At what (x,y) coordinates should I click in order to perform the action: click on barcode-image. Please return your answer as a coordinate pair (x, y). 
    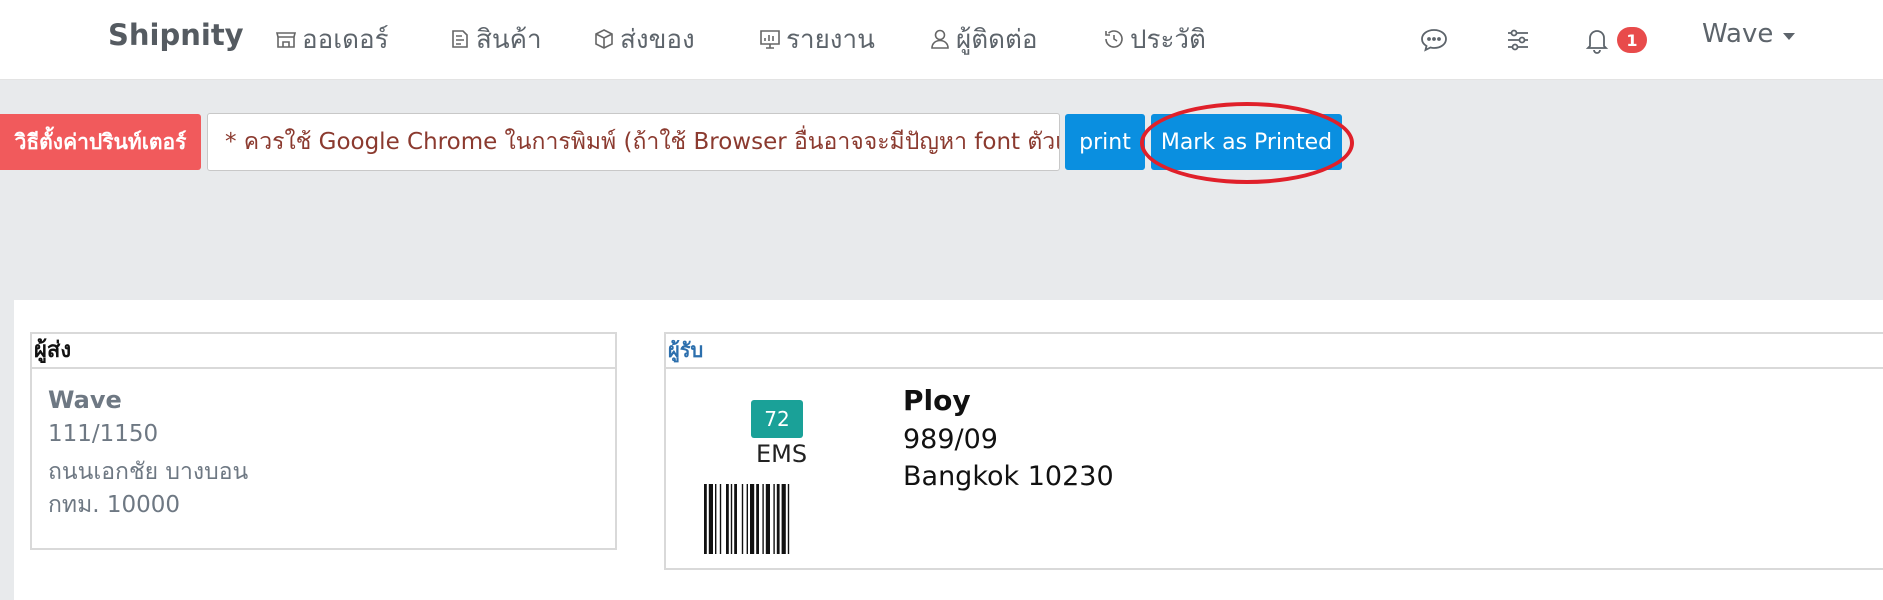
    Looking at the image, I should click on (747, 519).